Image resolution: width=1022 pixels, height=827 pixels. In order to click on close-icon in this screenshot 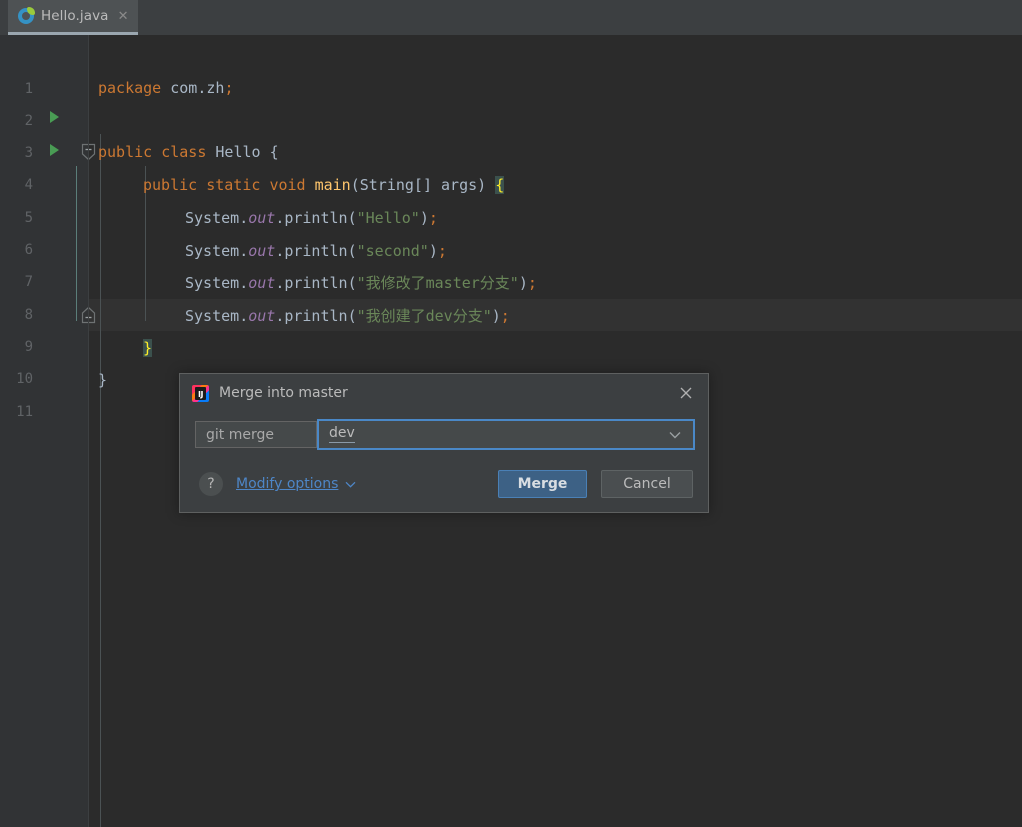, I will do `click(686, 393)`.